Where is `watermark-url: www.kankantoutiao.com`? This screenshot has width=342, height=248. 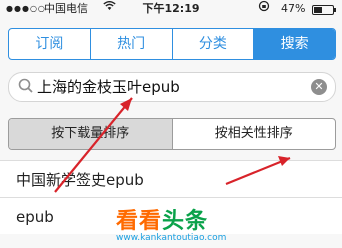 watermark-url: www.kankantoutiao.com is located at coordinates (171, 238).